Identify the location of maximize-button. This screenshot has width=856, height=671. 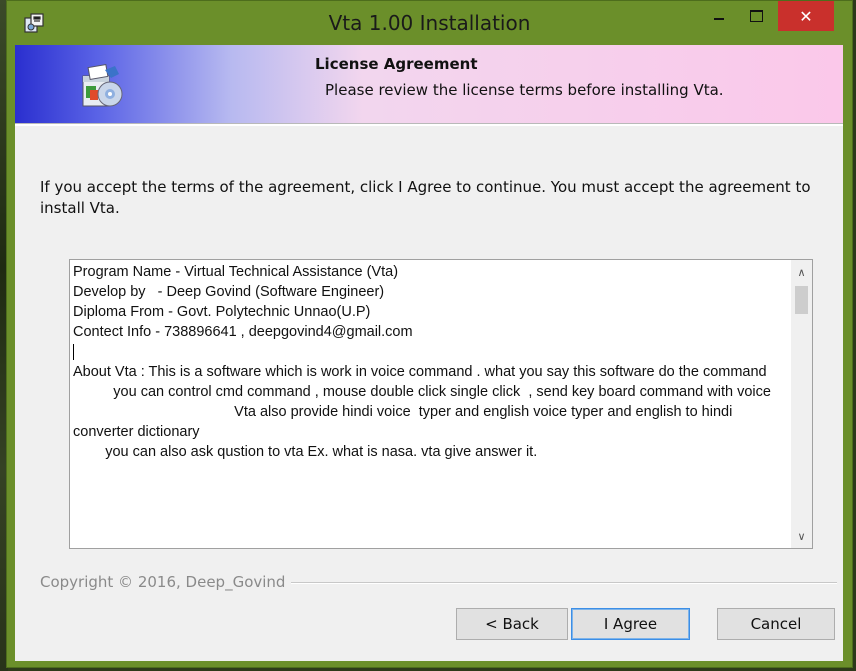
(756, 16).